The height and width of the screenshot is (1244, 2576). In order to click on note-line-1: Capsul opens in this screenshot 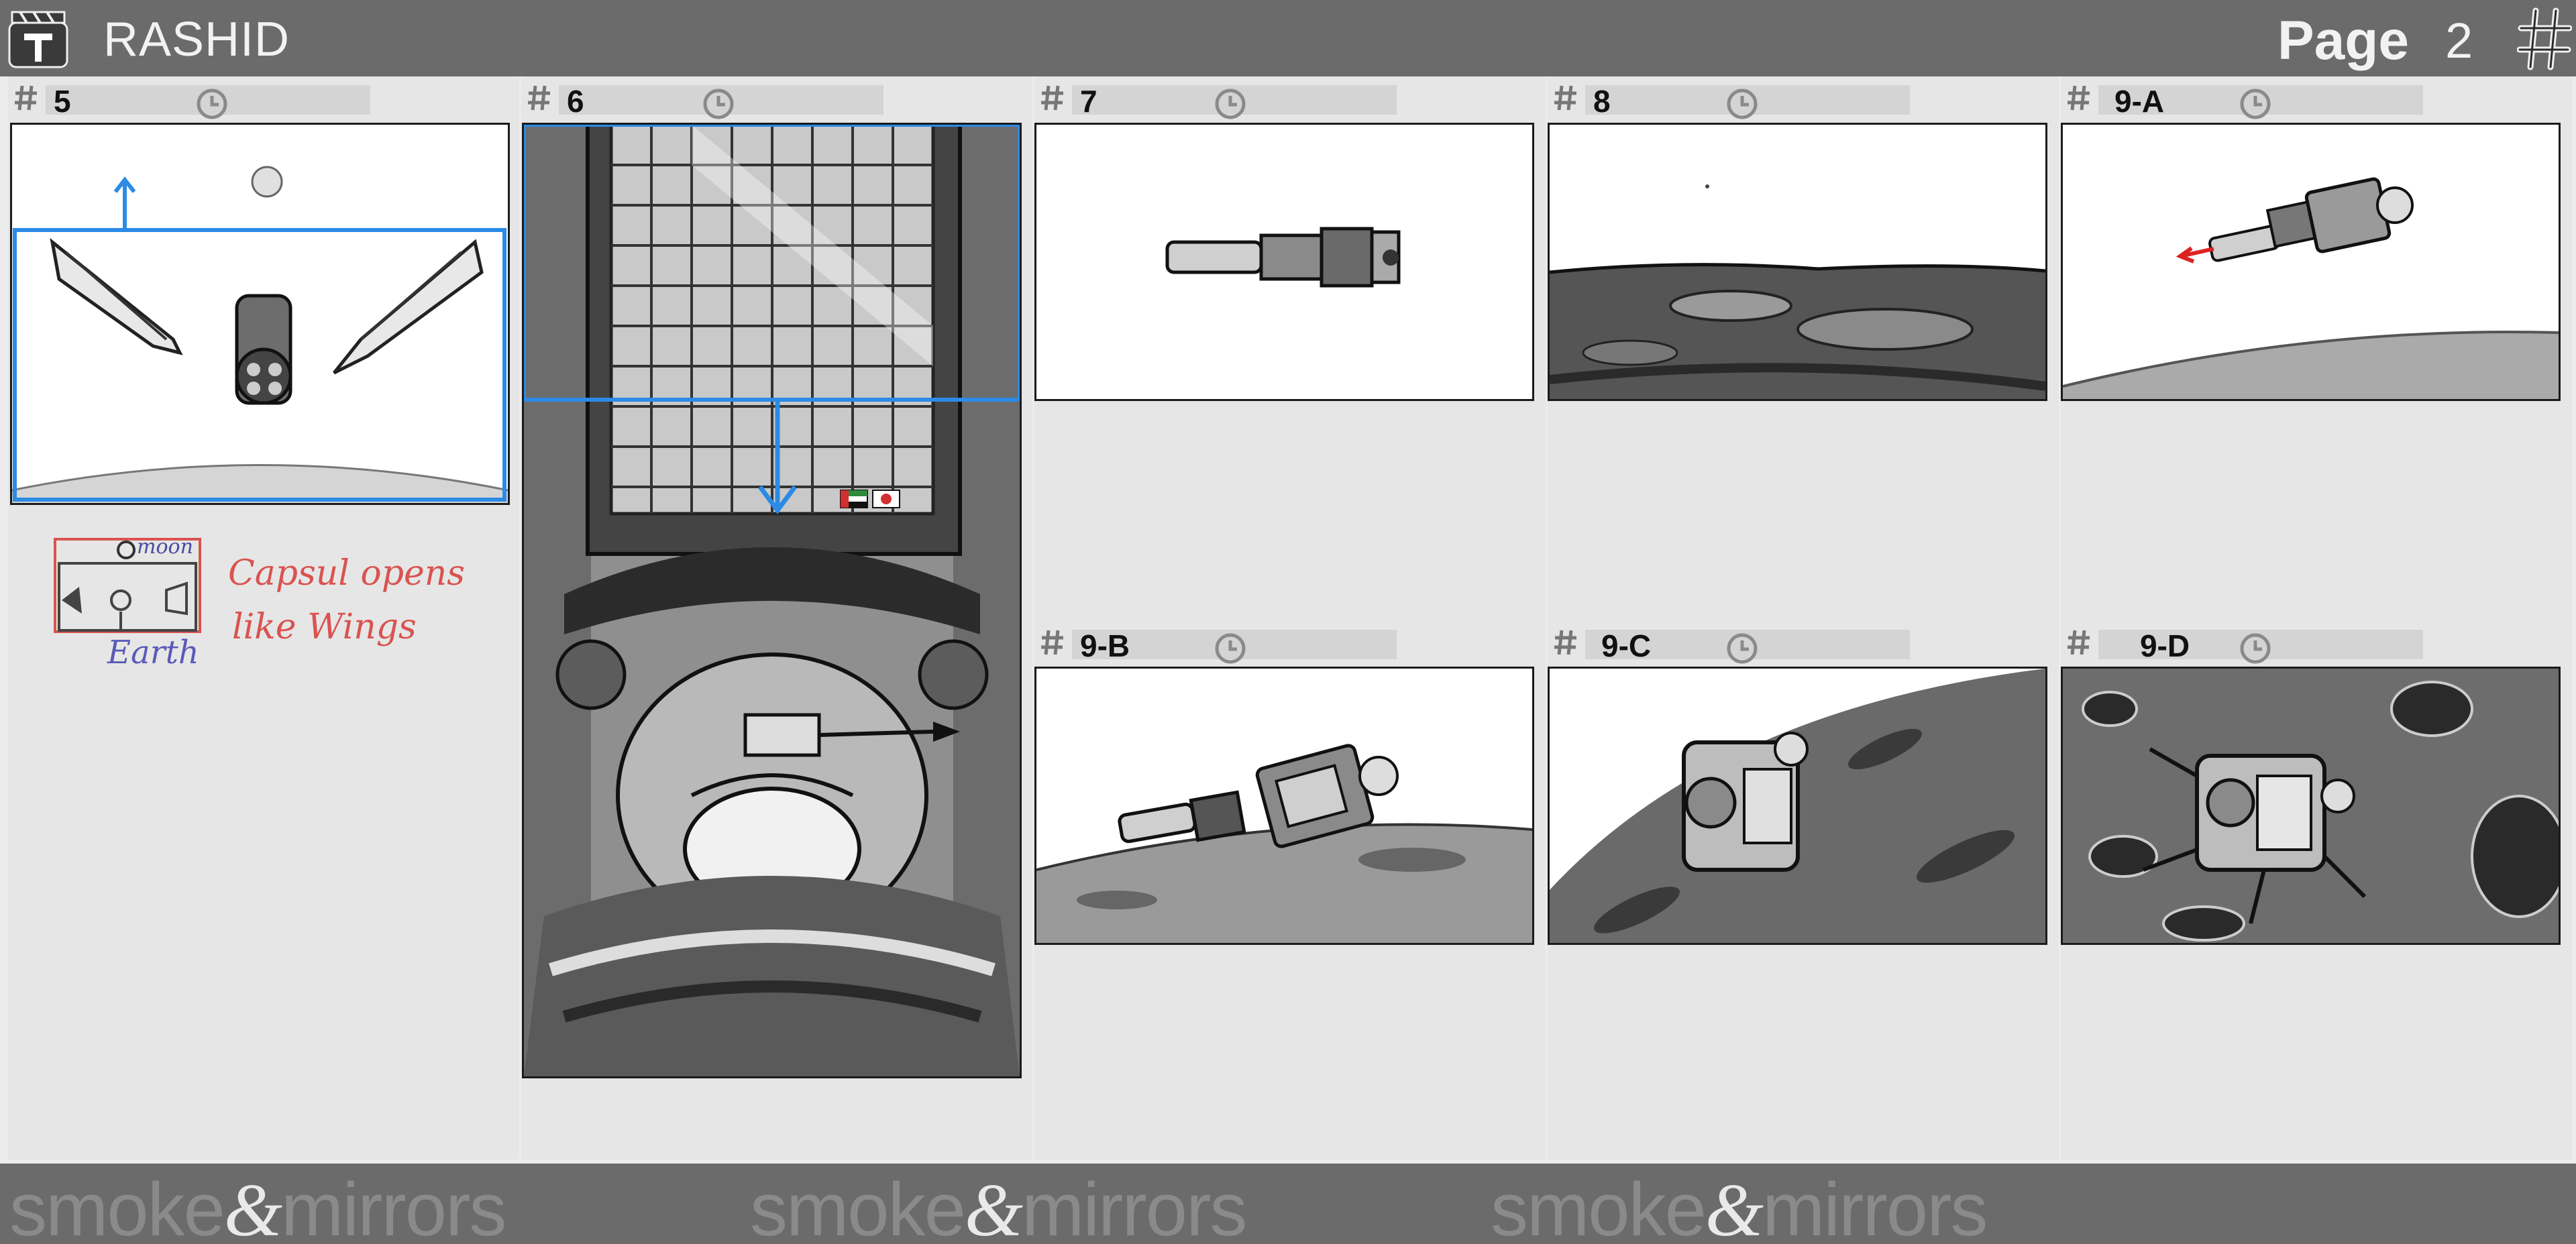, I will do `click(346, 573)`.